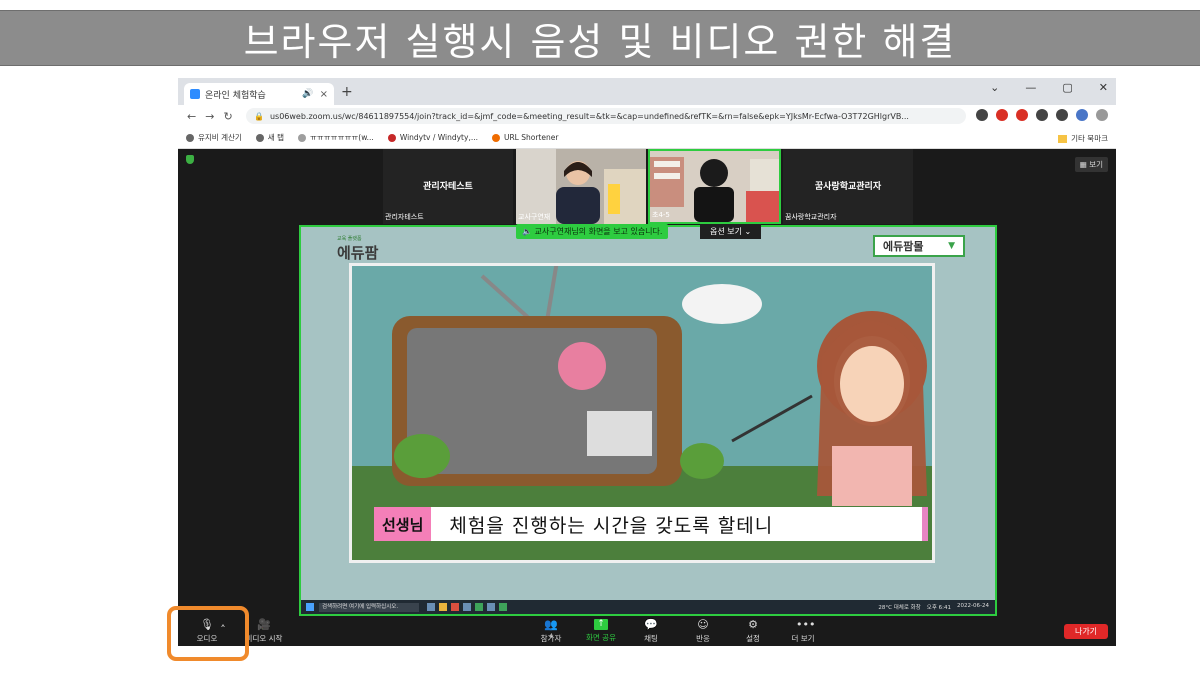 Image resolution: width=1200 pixels, height=675 pixels. What do you see at coordinates (431, 607) in the screenshot?
I see `app-icon` at bounding box center [431, 607].